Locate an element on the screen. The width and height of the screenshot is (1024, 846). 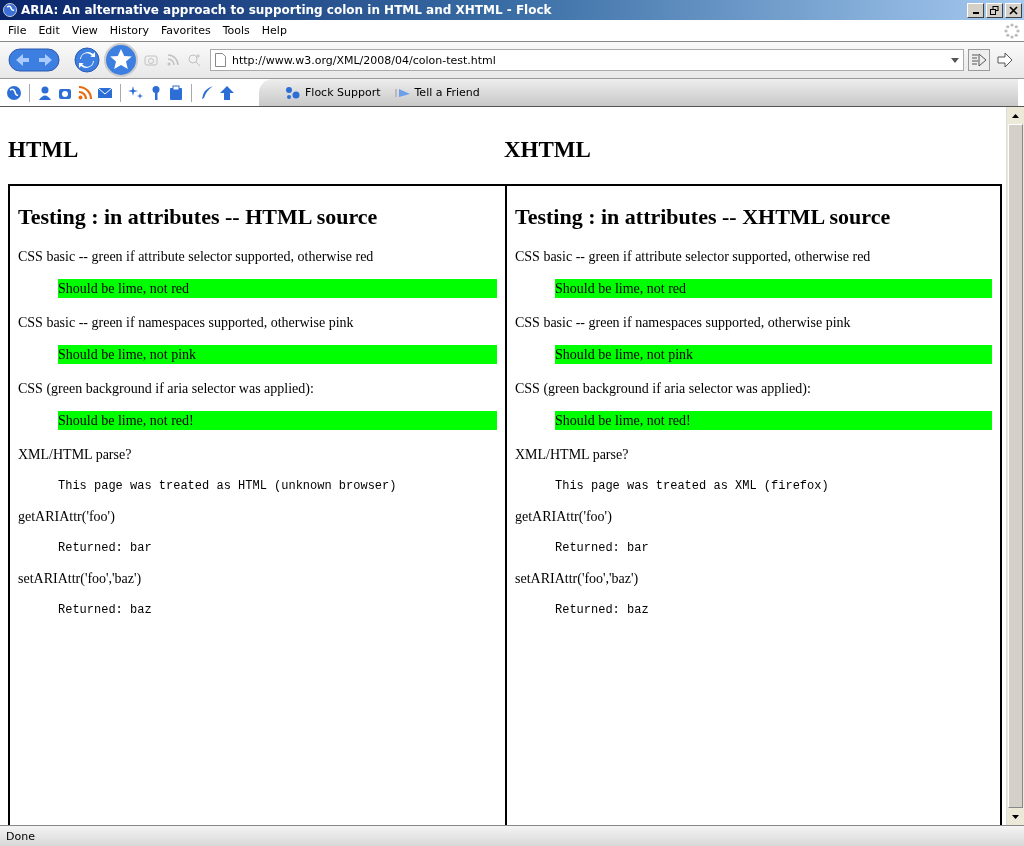
clipboard-icon is located at coordinates (176, 92).